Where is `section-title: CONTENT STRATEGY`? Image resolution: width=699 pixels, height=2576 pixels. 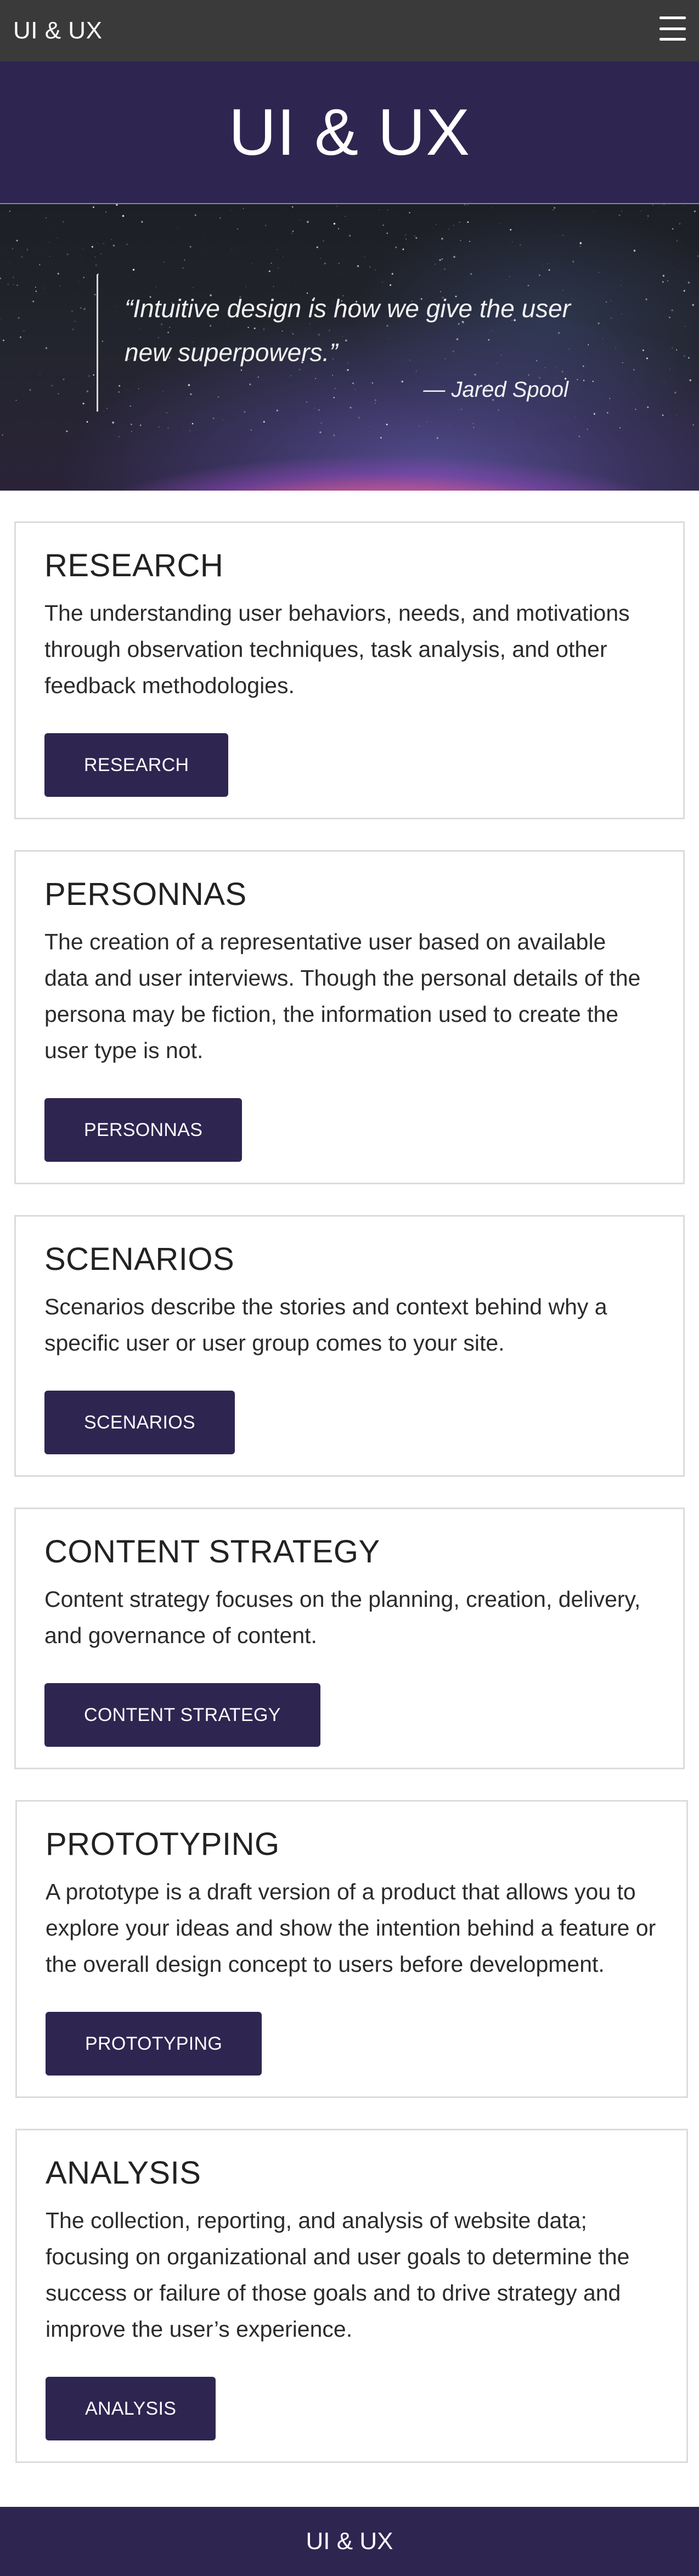
section-title: CONTENT STRATEGY is located at coordinates (212, 1552).